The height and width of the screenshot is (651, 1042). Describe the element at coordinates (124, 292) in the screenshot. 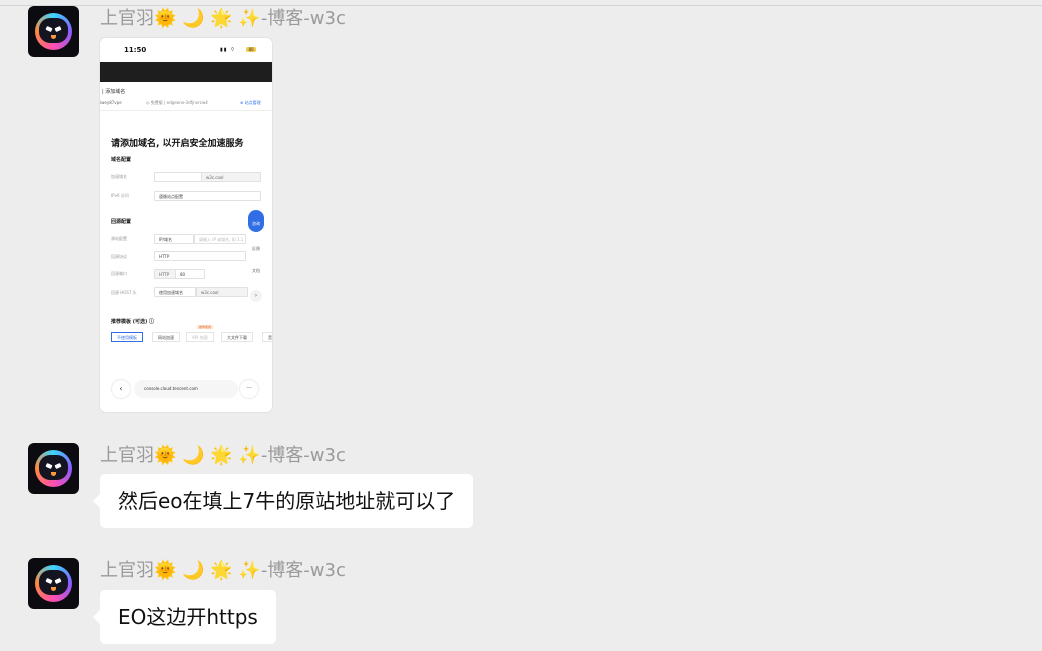

I see `field-label: 回源 HOST 头` at that location.